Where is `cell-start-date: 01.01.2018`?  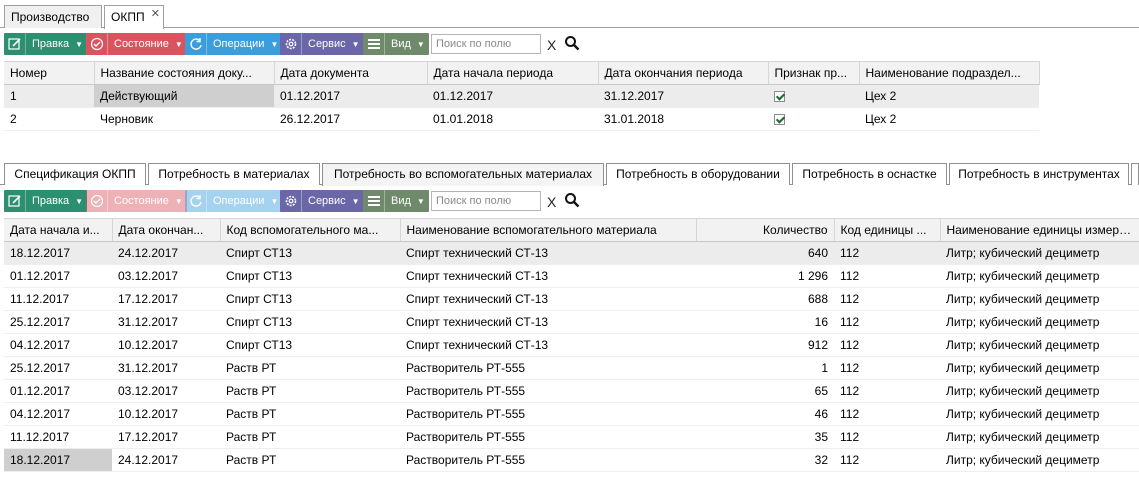
cell-start-date: 01.01.2018 is located at coordinates (512, 119).